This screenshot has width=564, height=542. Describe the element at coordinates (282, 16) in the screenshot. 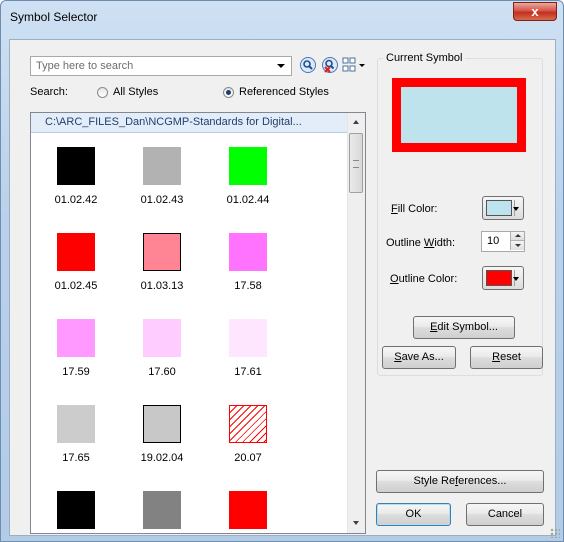

I see `title-bar: Symbol Selector x` at that location.